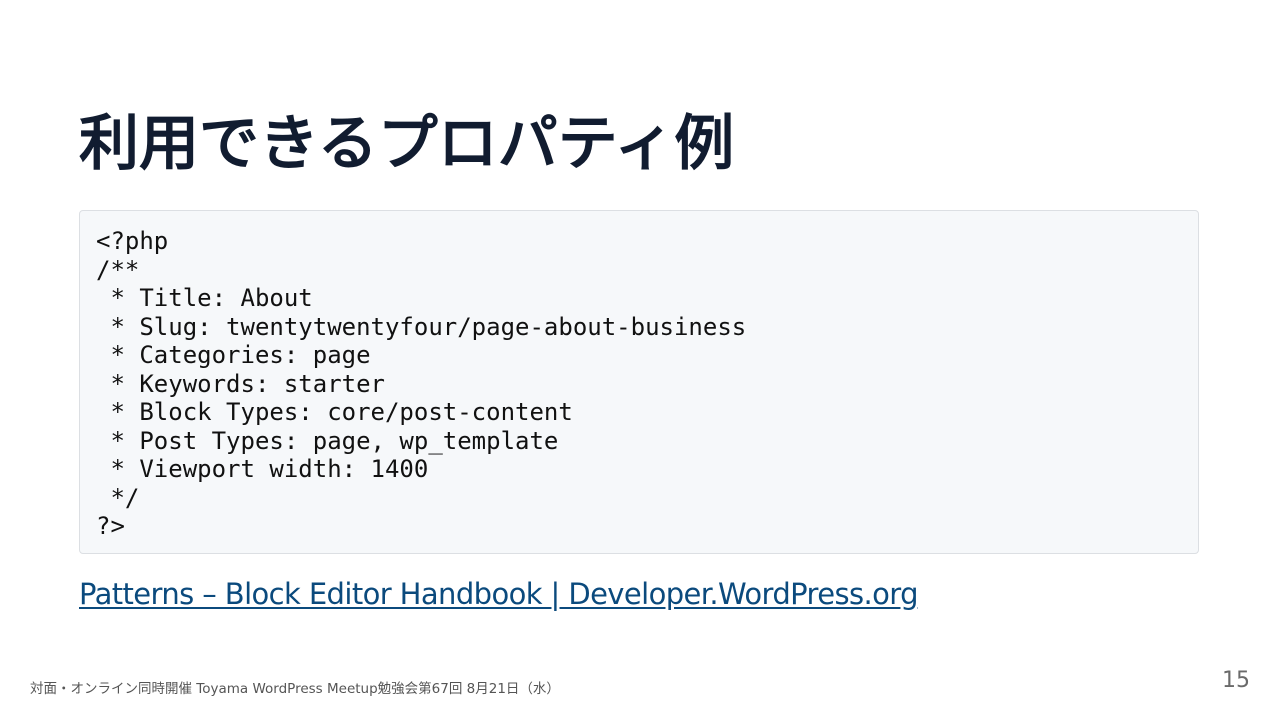 The width and height of the screenshot is (1280, 720). Describe the element at coordinates (132, 241) in the screenshot. I see `code-line: <?php` at that location.